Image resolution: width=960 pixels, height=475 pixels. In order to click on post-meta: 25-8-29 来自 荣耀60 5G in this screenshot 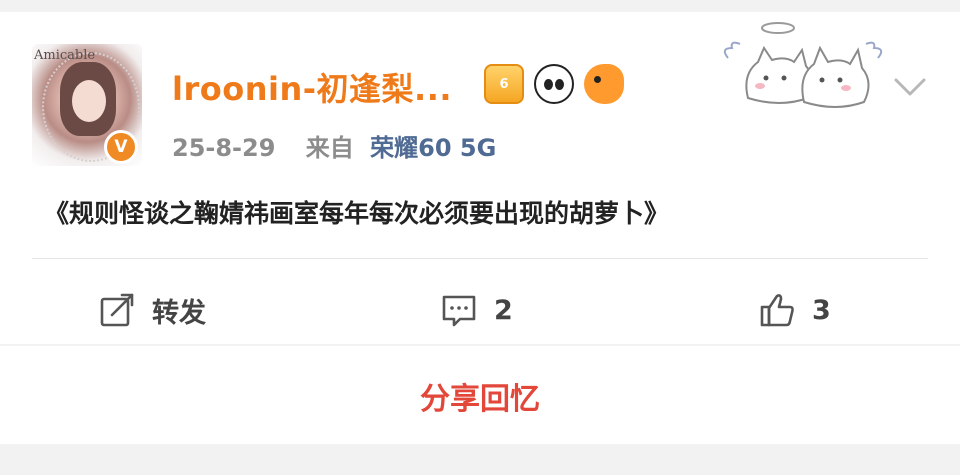, I will do `click(334, 145)`.